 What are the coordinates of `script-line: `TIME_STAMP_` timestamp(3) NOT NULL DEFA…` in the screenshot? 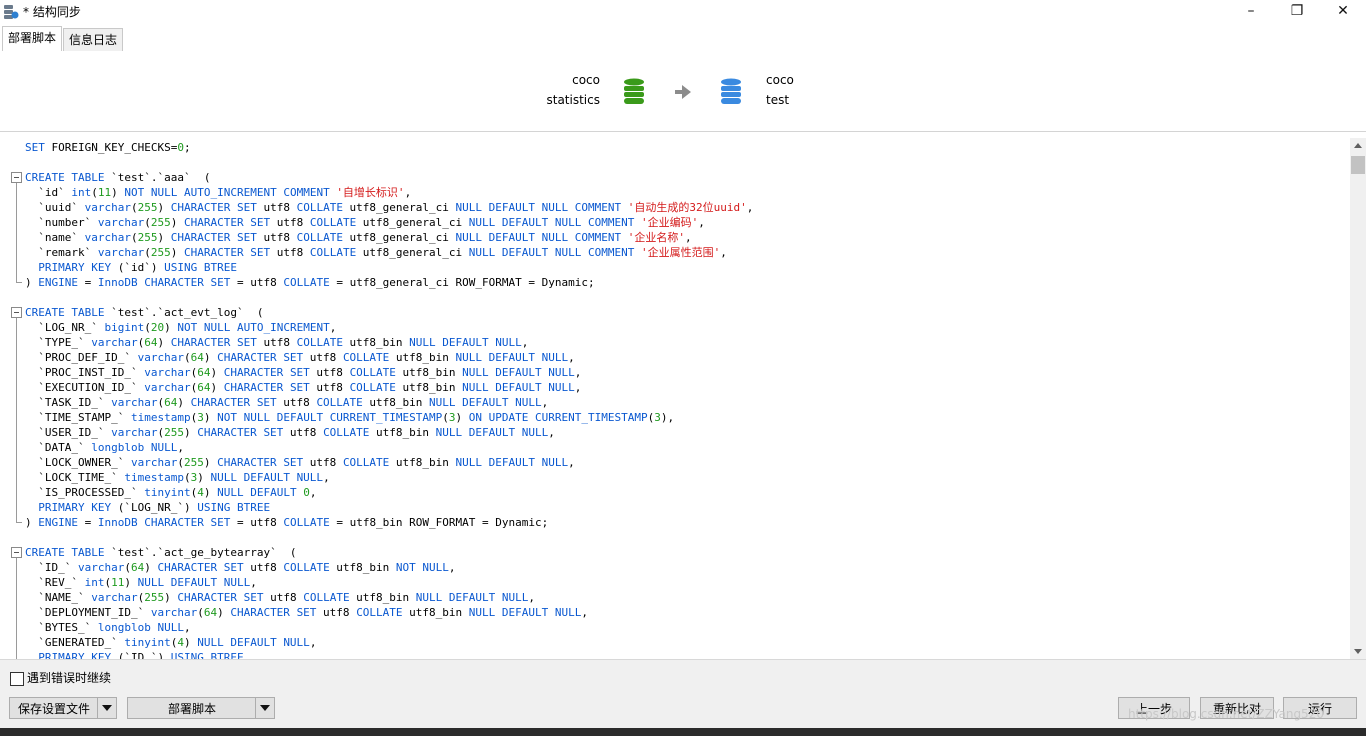 It's located at (350, 417).